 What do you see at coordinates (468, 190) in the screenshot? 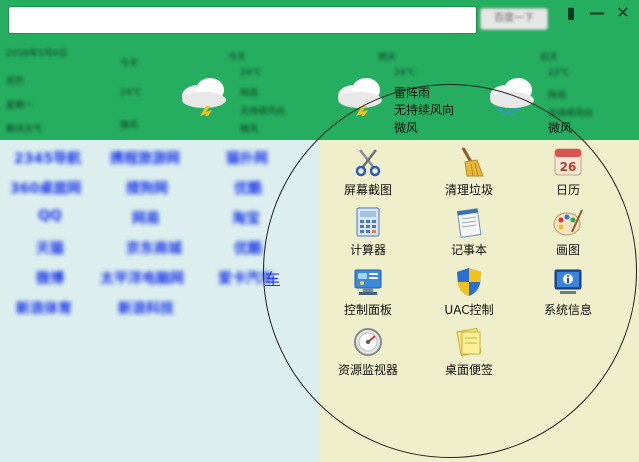
I see `tool-label: 清理垃圾` at bounding box center [468, 190].